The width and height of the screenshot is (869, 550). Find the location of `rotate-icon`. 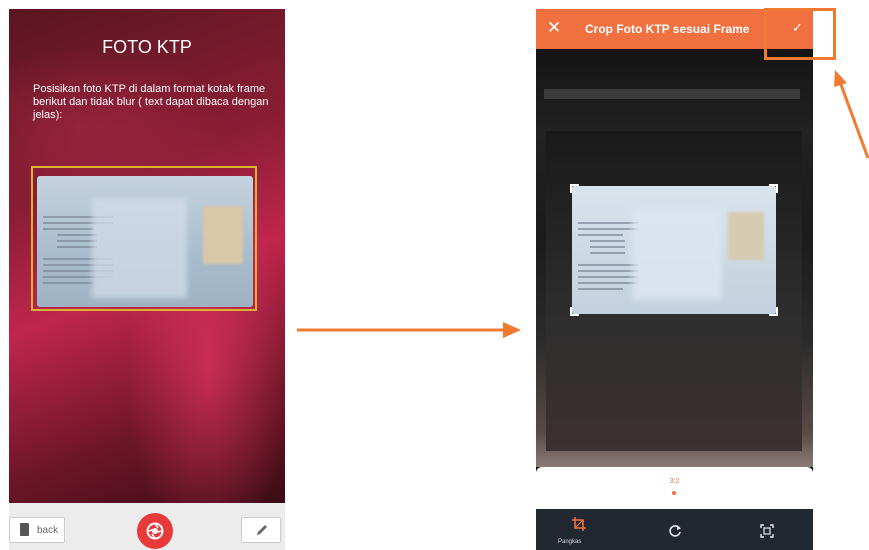

rotate-icon is located at coordinates (675, 531).